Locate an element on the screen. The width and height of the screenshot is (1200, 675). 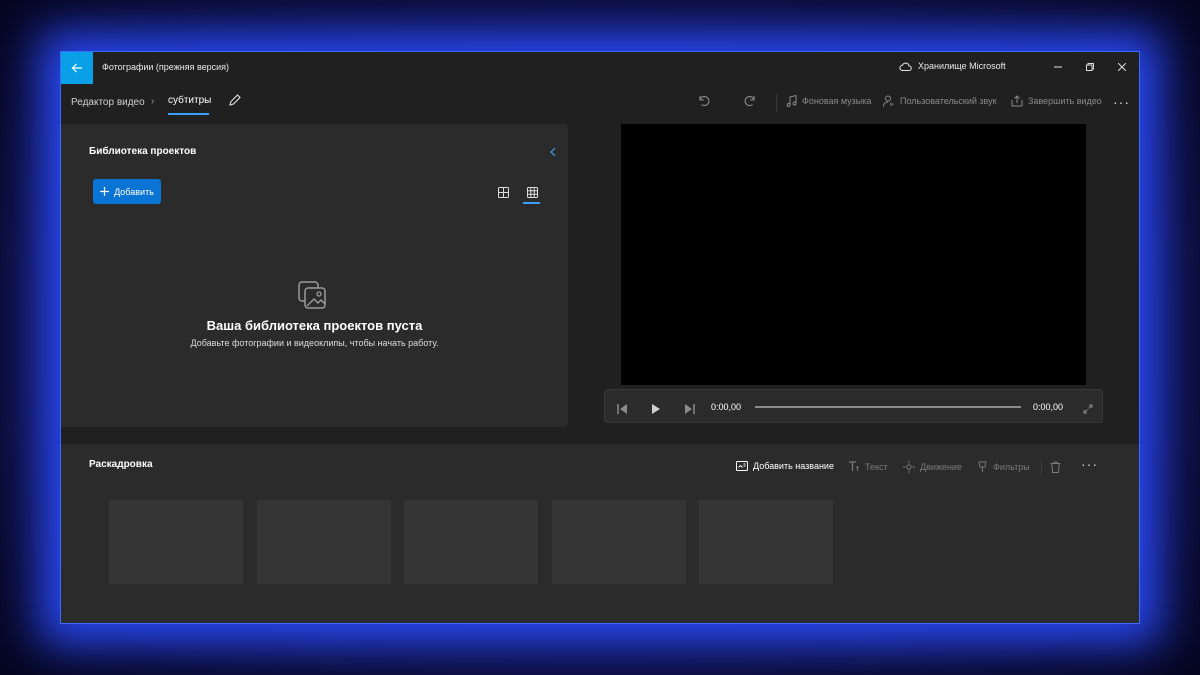
seek-bar is located at coordinates (888, 407).